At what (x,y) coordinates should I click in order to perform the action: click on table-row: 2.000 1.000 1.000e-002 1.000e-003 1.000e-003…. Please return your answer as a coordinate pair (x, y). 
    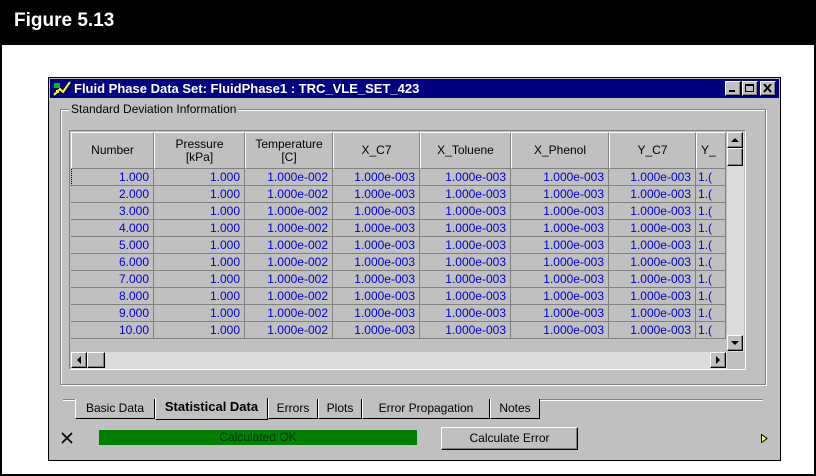
    Looking at the image, I should click on (398, 194).